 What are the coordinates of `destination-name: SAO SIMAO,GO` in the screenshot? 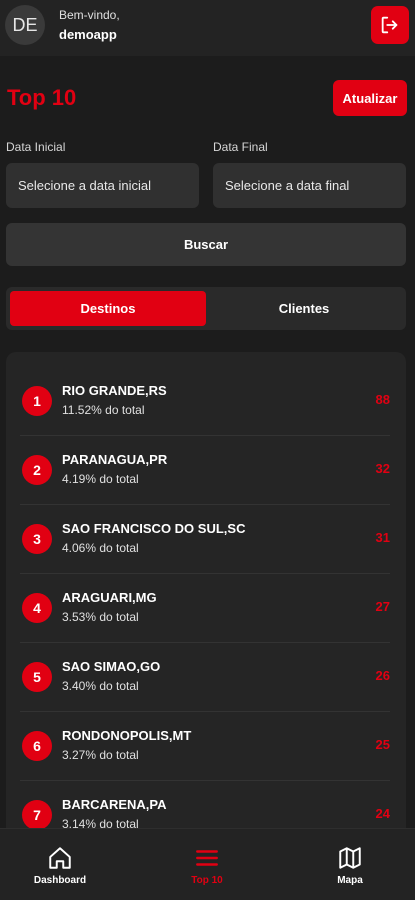 It's located at (111, 666).